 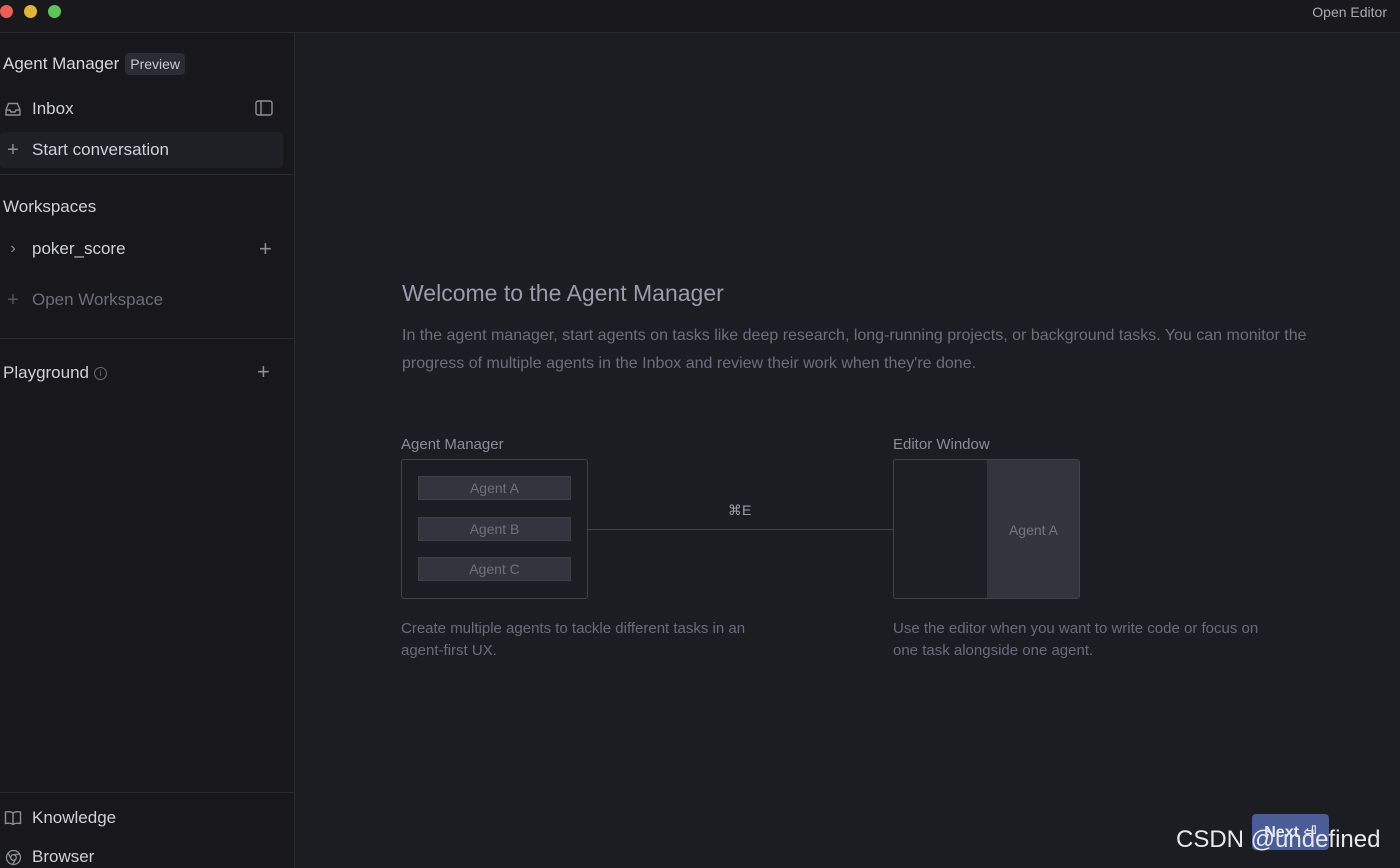 What do you see at coordinates (700, 16) in the screenshot?
I see `title-bar: Open Editor` at bounding box center [700, 16].